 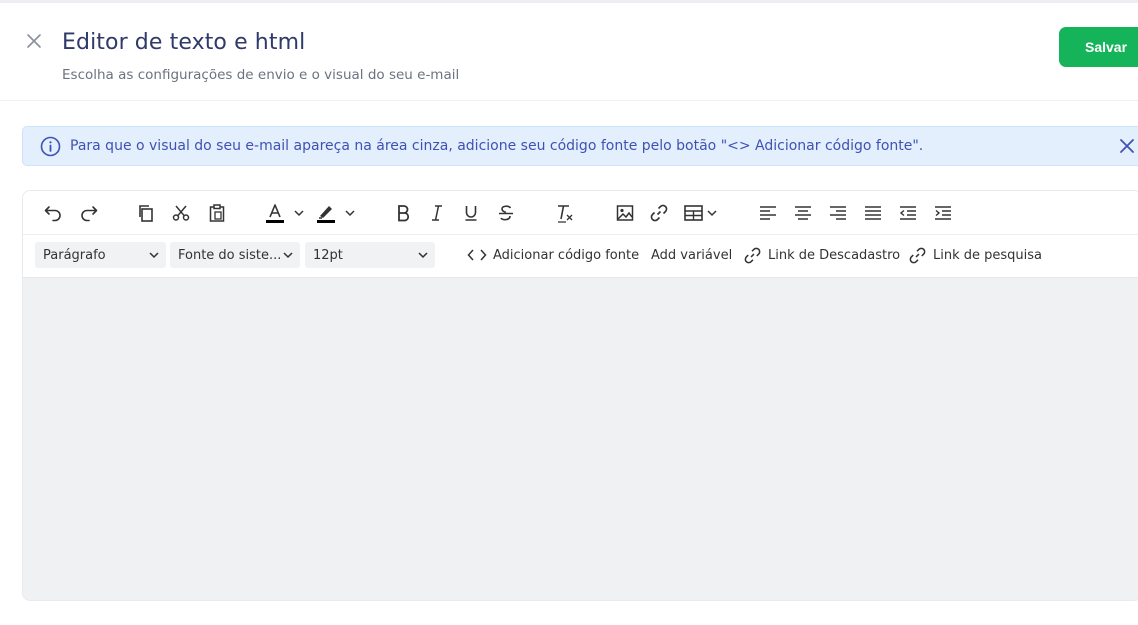 I want to click on add-variable-button: Add variável, so click(x=691, y=255).